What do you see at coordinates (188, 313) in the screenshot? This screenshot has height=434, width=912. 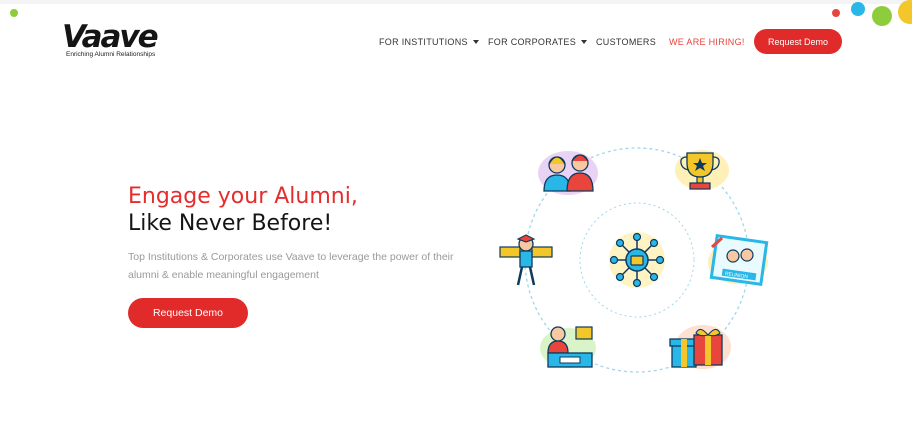 I see `hero-request-demo-button: Request Demo` at bounding box center [188, 313].